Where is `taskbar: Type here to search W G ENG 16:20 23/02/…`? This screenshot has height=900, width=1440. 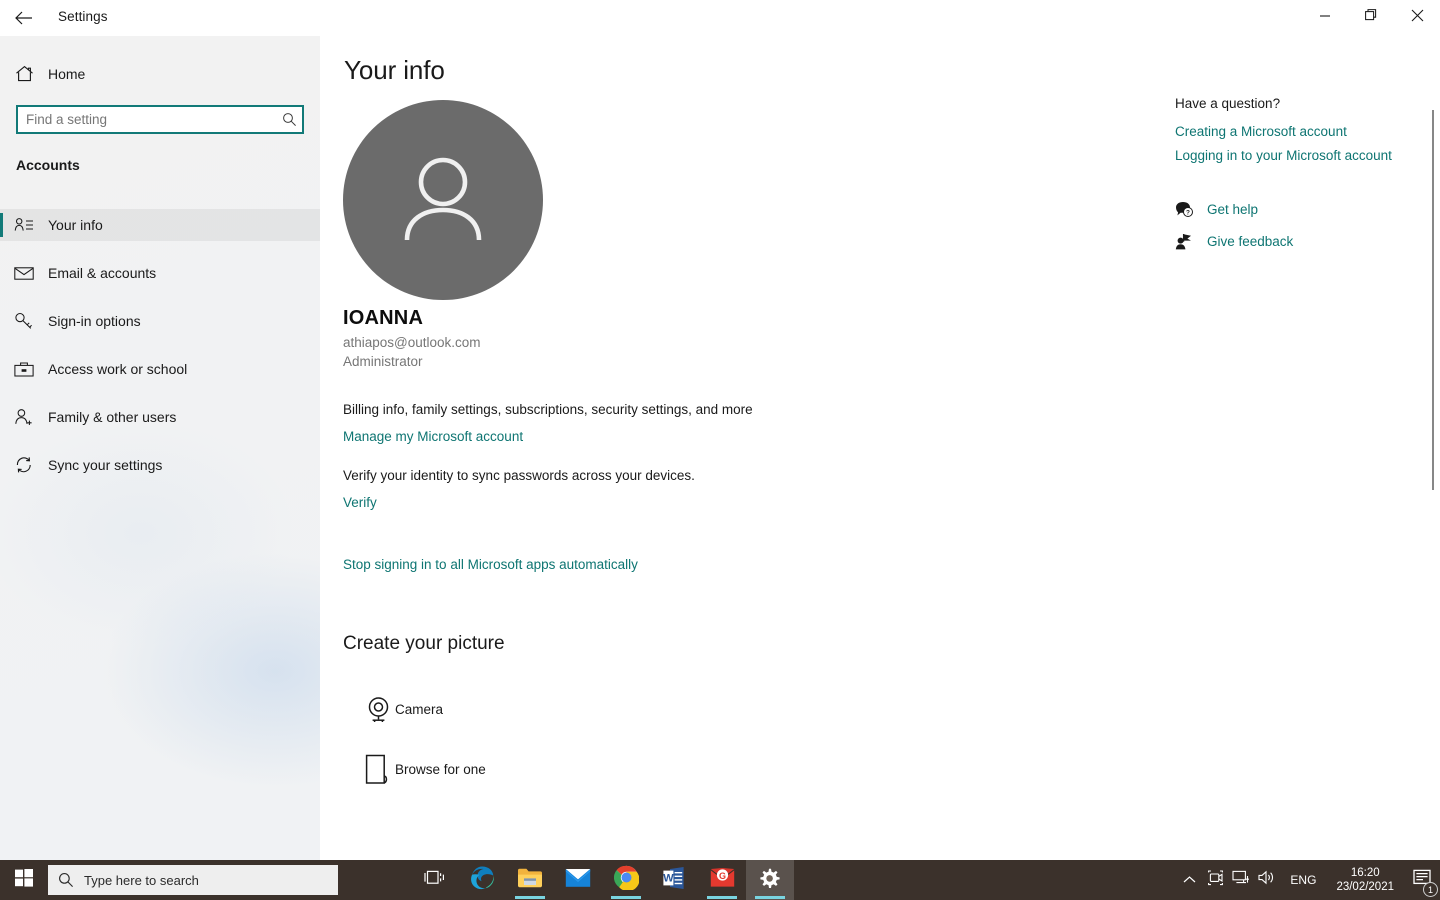 taskbar: Type here to search W G ENG 16:20 23/02/… is located at coordinates (720, 880).